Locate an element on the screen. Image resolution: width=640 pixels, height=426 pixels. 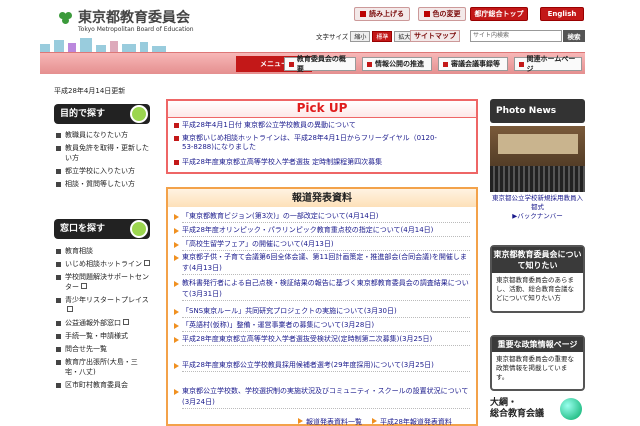
nav-item-related: 関連ホームページ is located at coordinates (548, 64).